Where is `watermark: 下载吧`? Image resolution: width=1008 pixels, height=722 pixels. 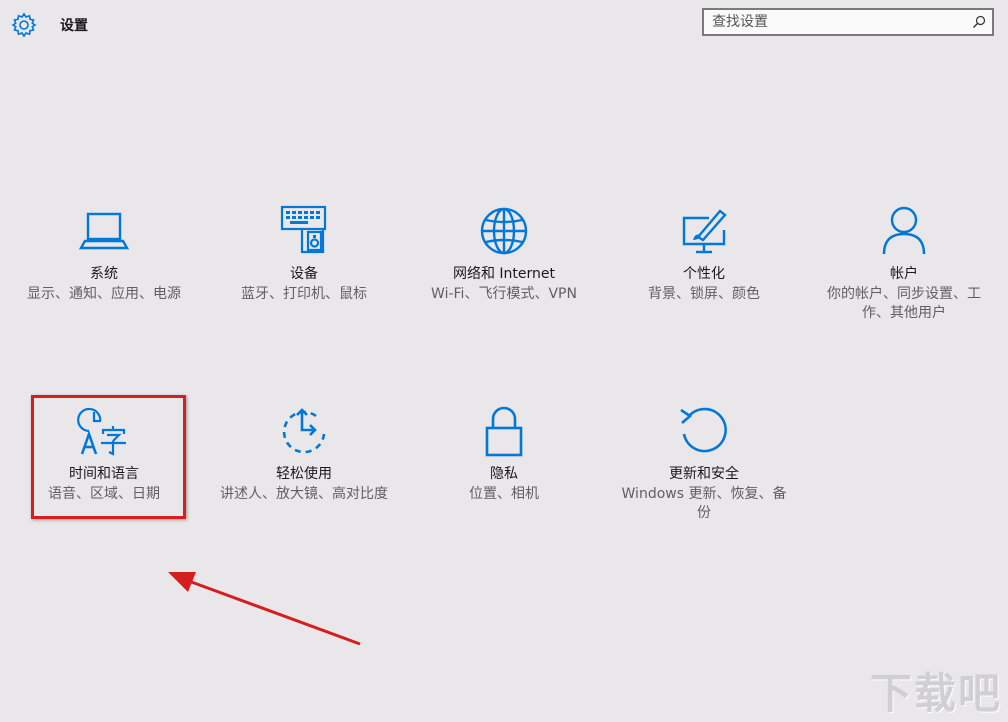
watermark: 下载吧 is located at coordinates (936, 693).